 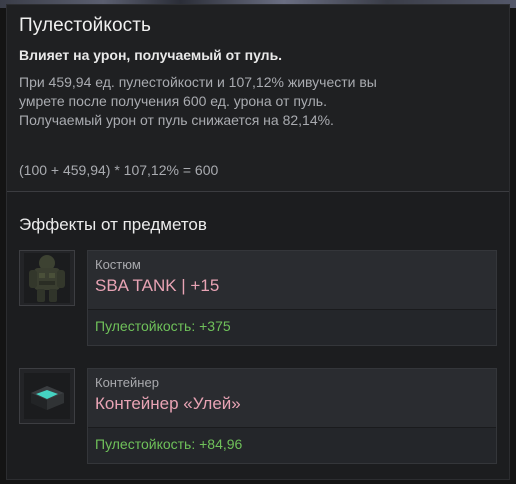 I want to click on item-effect: Пулестойкость: +84,96, so click(x=169, y=444).